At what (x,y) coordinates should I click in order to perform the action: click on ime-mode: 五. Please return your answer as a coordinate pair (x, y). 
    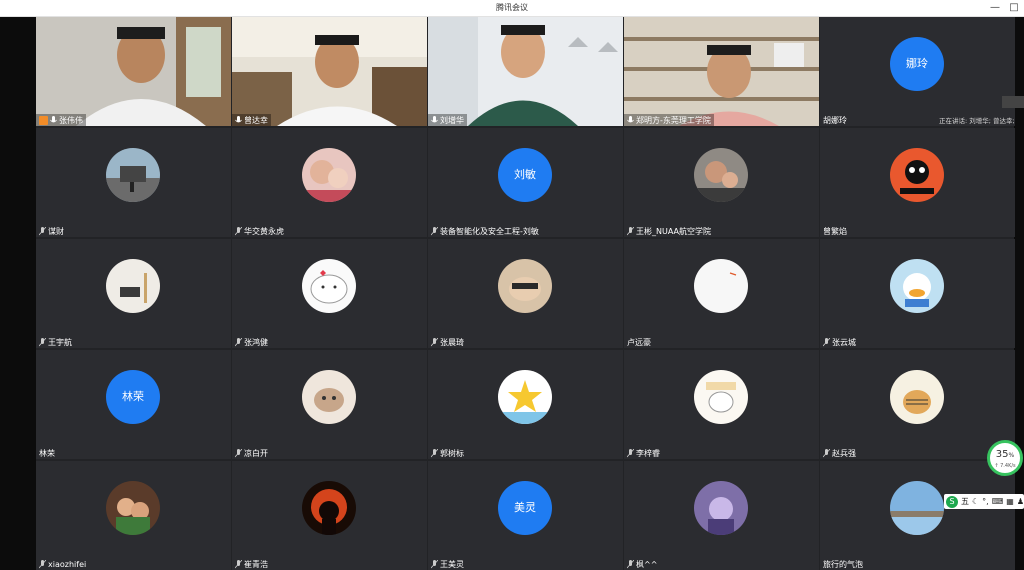
    Looking at the image, I should click on (965, 501).